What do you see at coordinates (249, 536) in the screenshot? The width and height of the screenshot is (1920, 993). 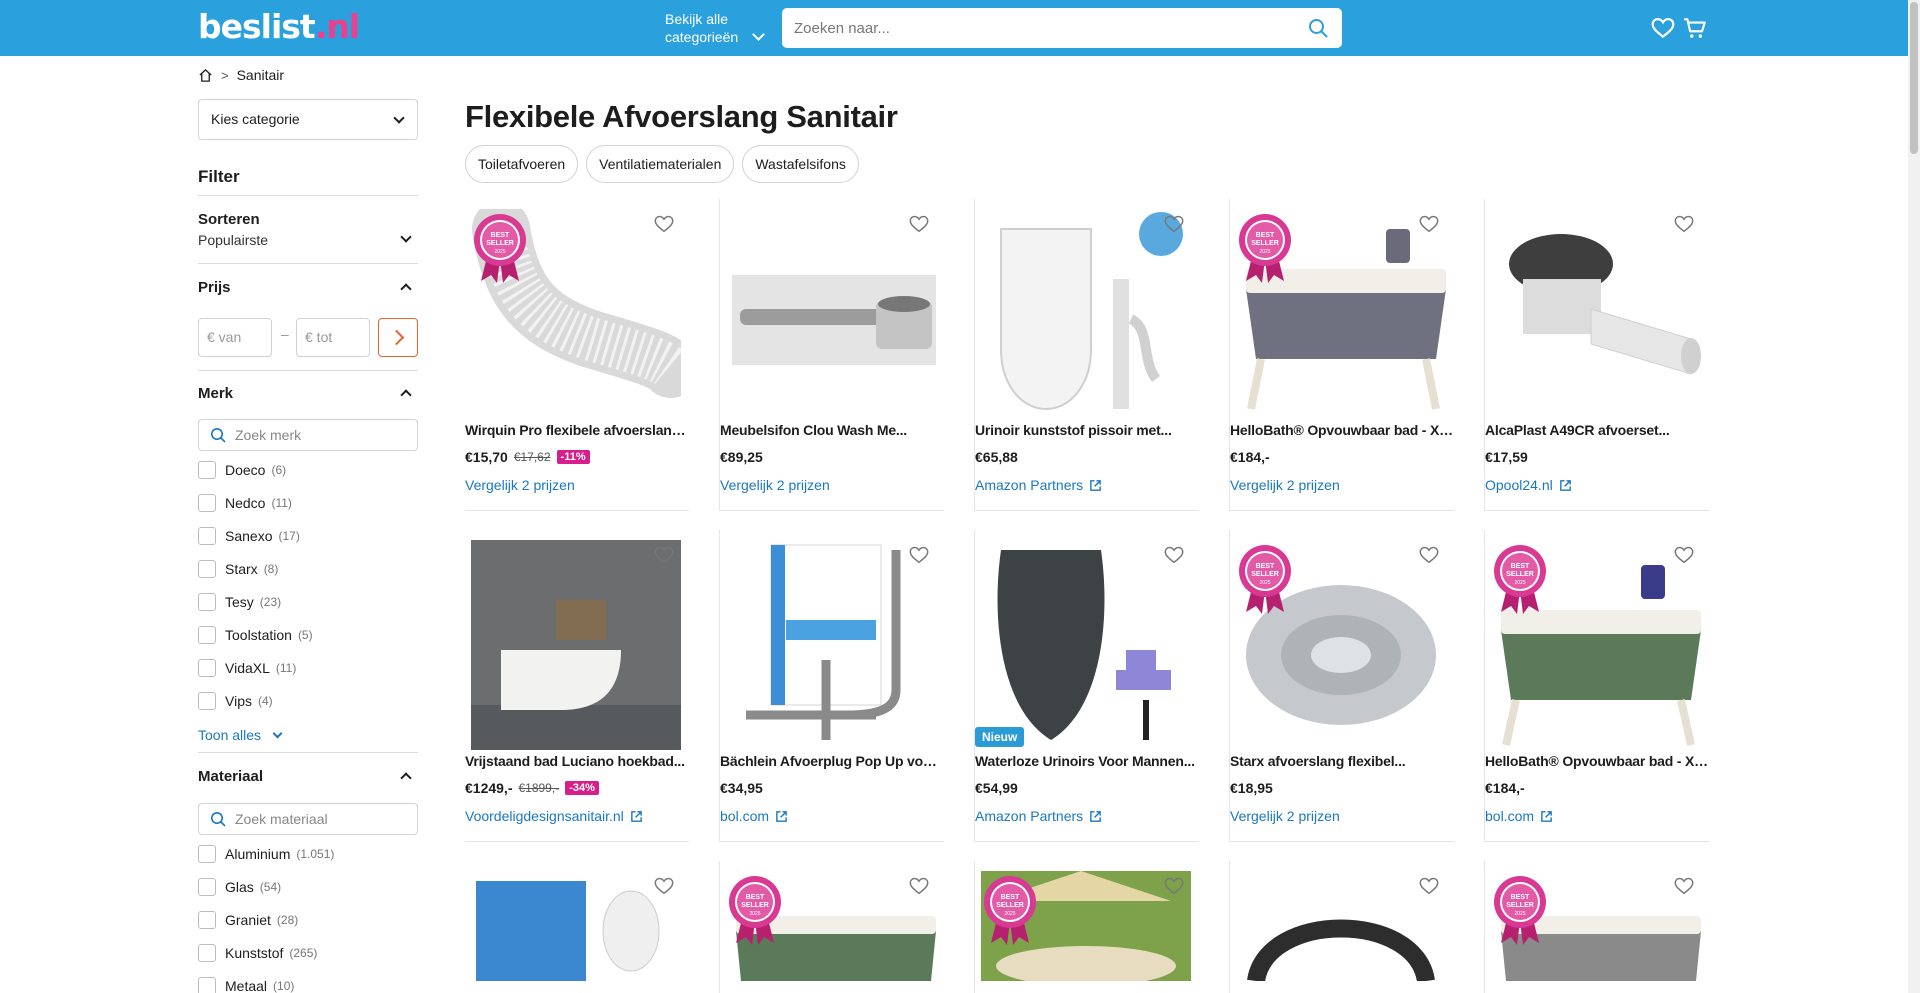 I see `brand-option: Sanexo (17)` at bounding box center [249, 536].